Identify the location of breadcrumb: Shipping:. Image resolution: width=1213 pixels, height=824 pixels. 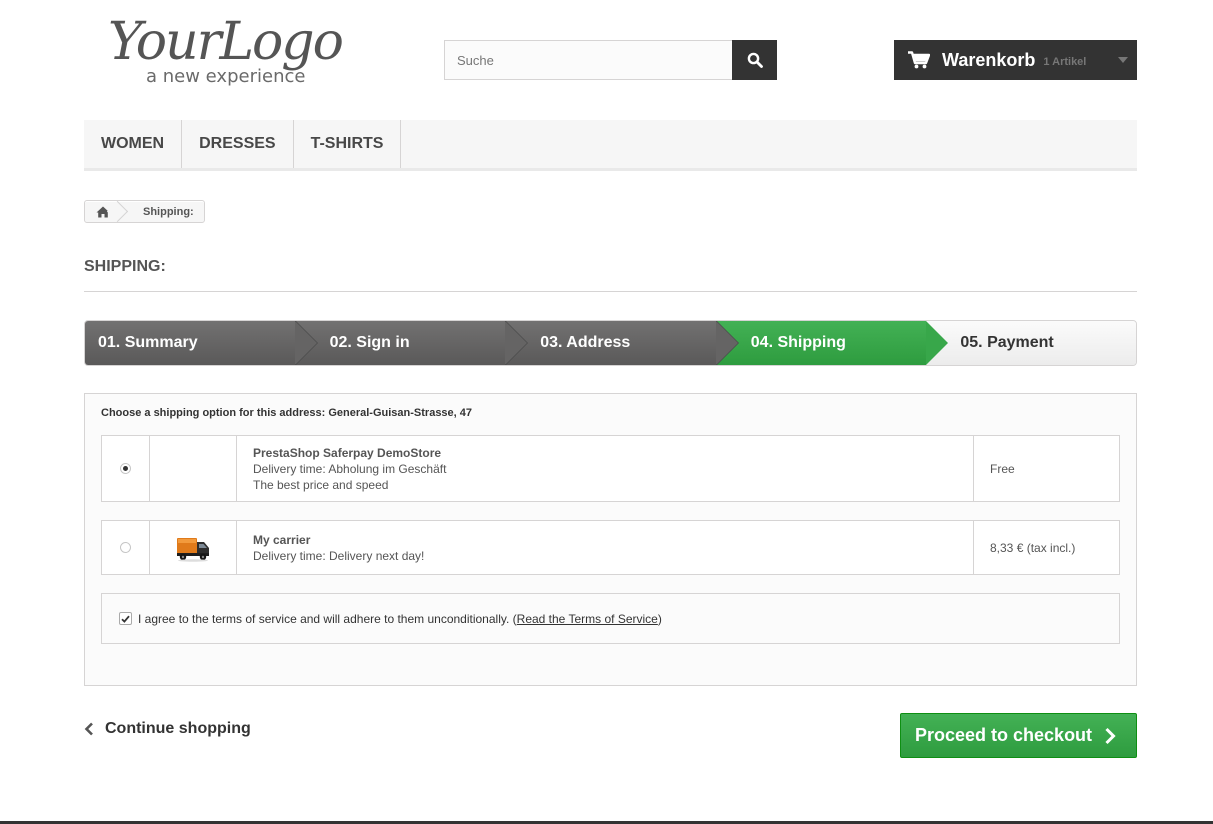
(144, 211).